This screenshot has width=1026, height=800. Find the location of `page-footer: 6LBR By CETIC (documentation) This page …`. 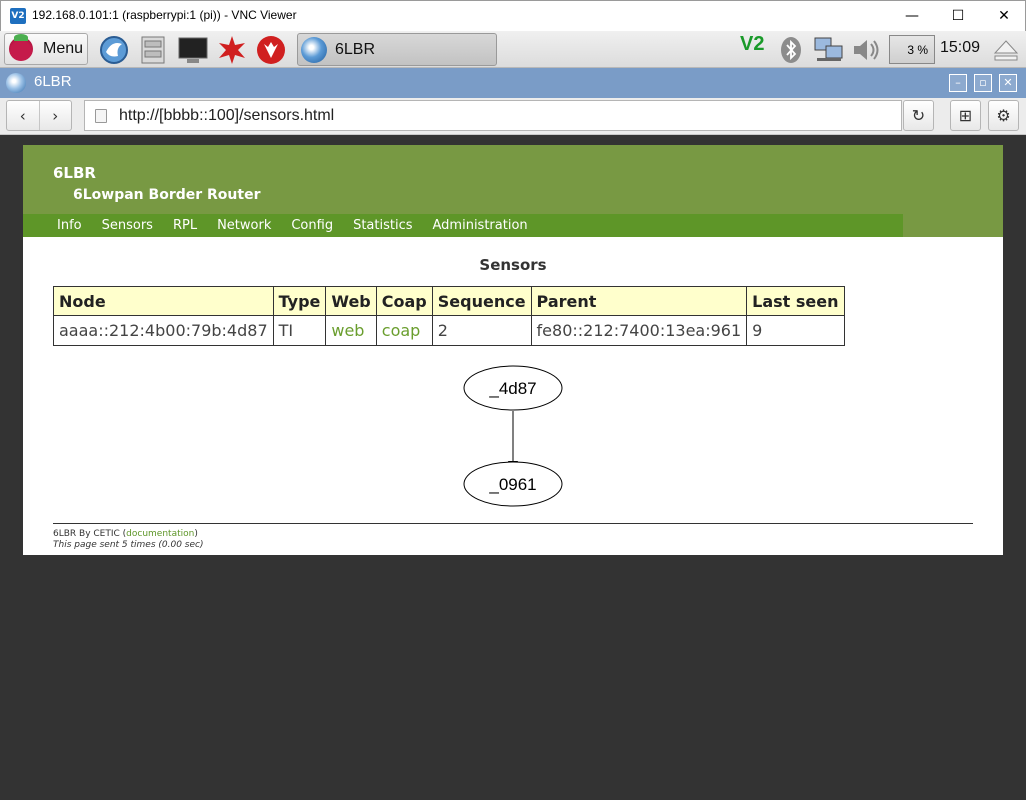

page-footer: 6LBR By CETIC (documentation) This page … is located at coordinates (128, 540).